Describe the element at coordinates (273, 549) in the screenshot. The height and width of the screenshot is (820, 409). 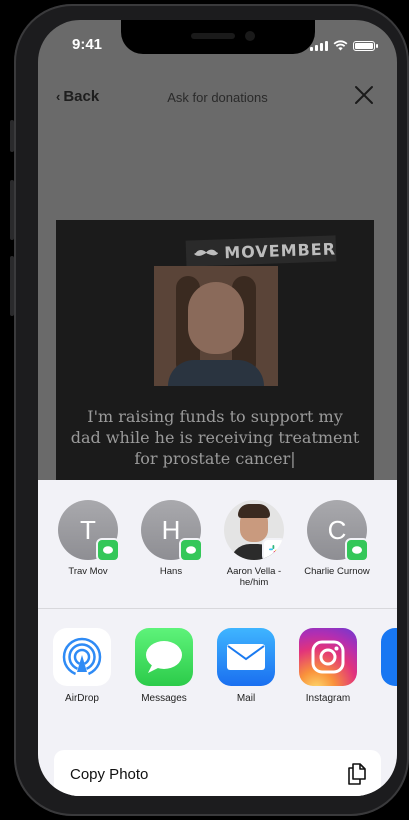
I see `slack-icon` at that location.